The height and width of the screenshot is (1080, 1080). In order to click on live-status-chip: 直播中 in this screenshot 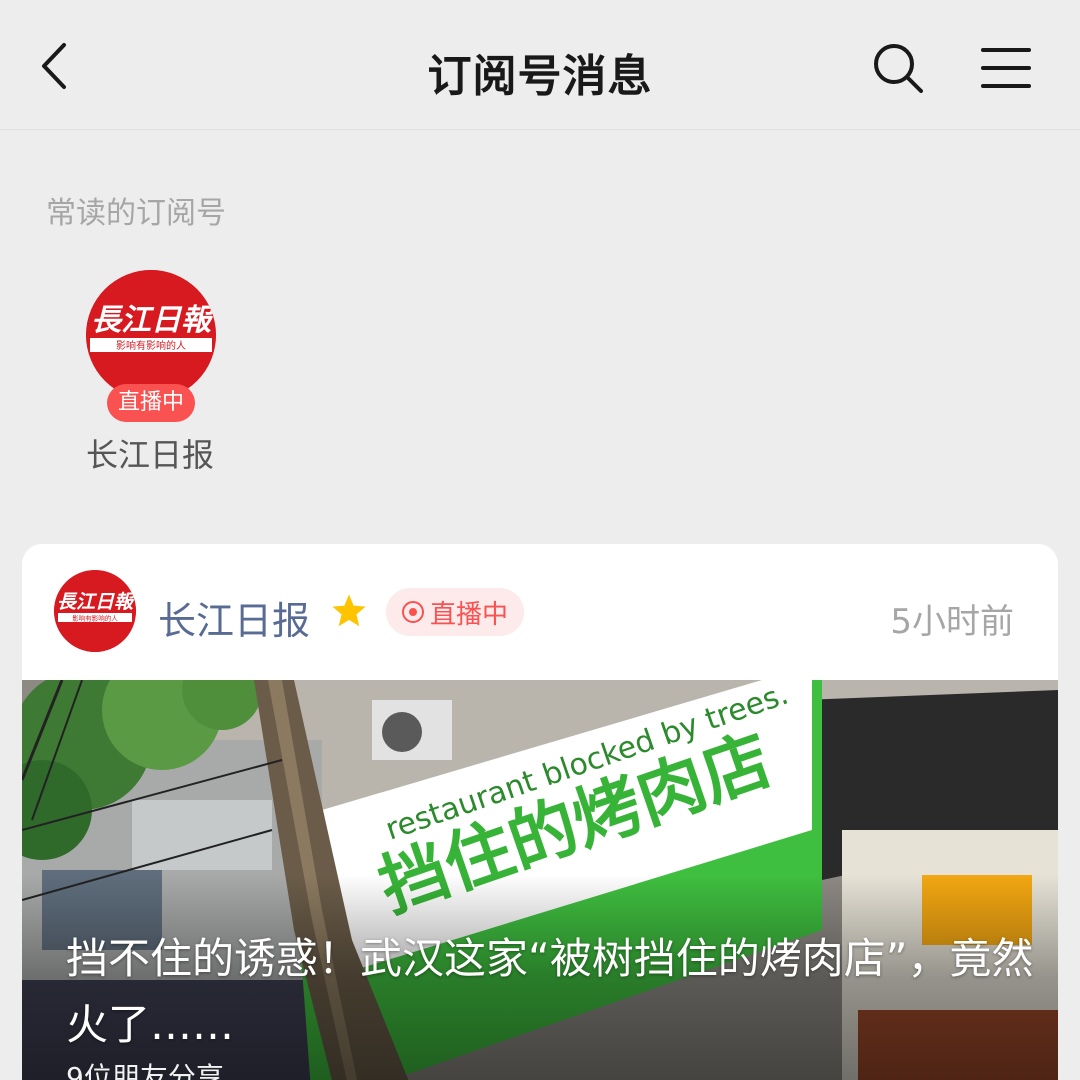, I will do `click(455, 612)`.